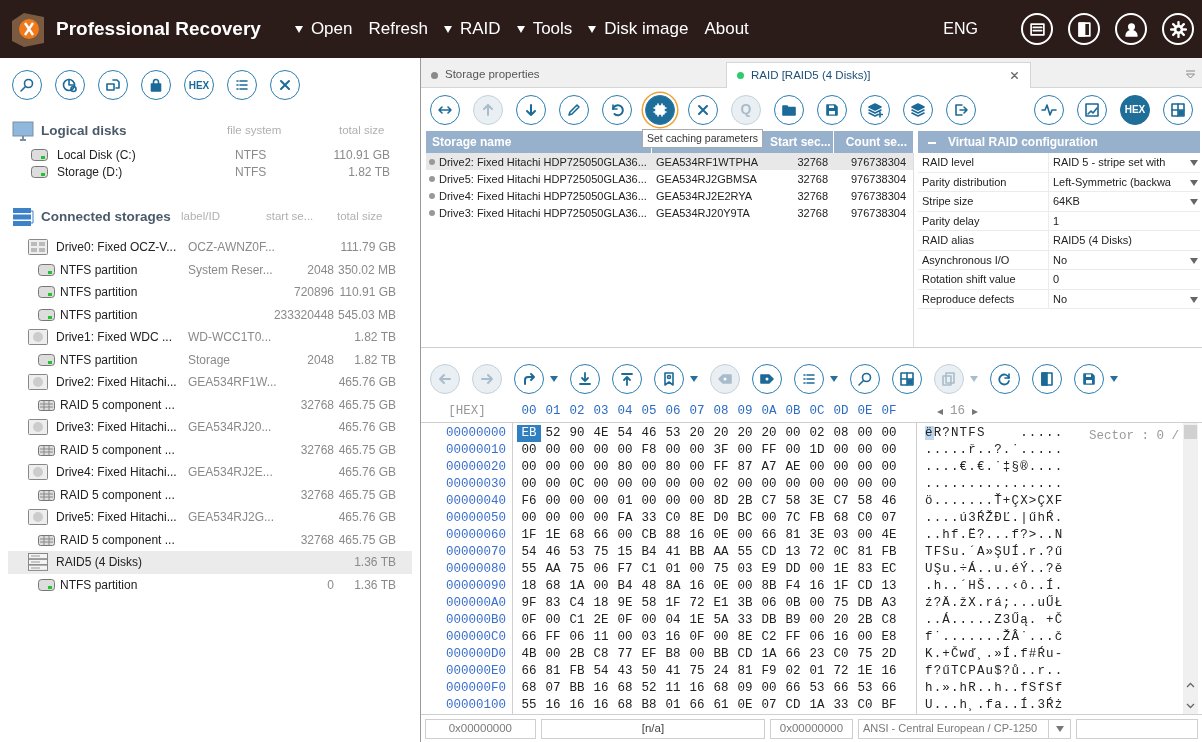 This screenshot has height=742, width=1202. Describe the element at coordinates (553, 552) in the screenshot. I see `hex-byte: 46` at that location.